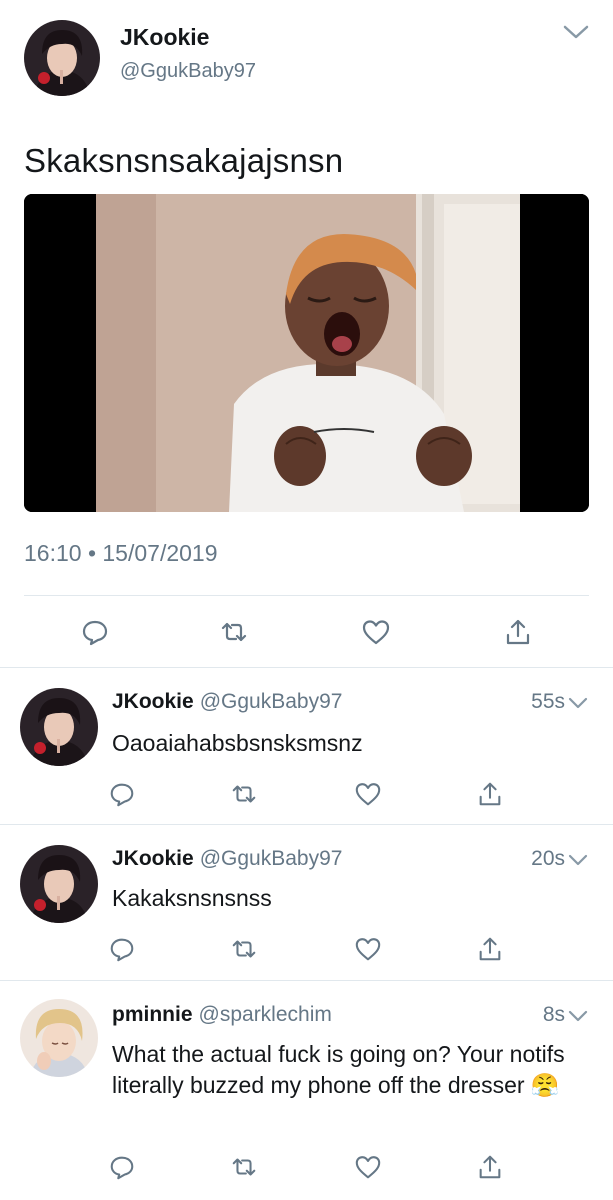 Image resolution: width=613 pixels, height=1200 pixels. I want to click on tweet-timestamp: 16:10 • 15/07/2019, so click(121, 553).